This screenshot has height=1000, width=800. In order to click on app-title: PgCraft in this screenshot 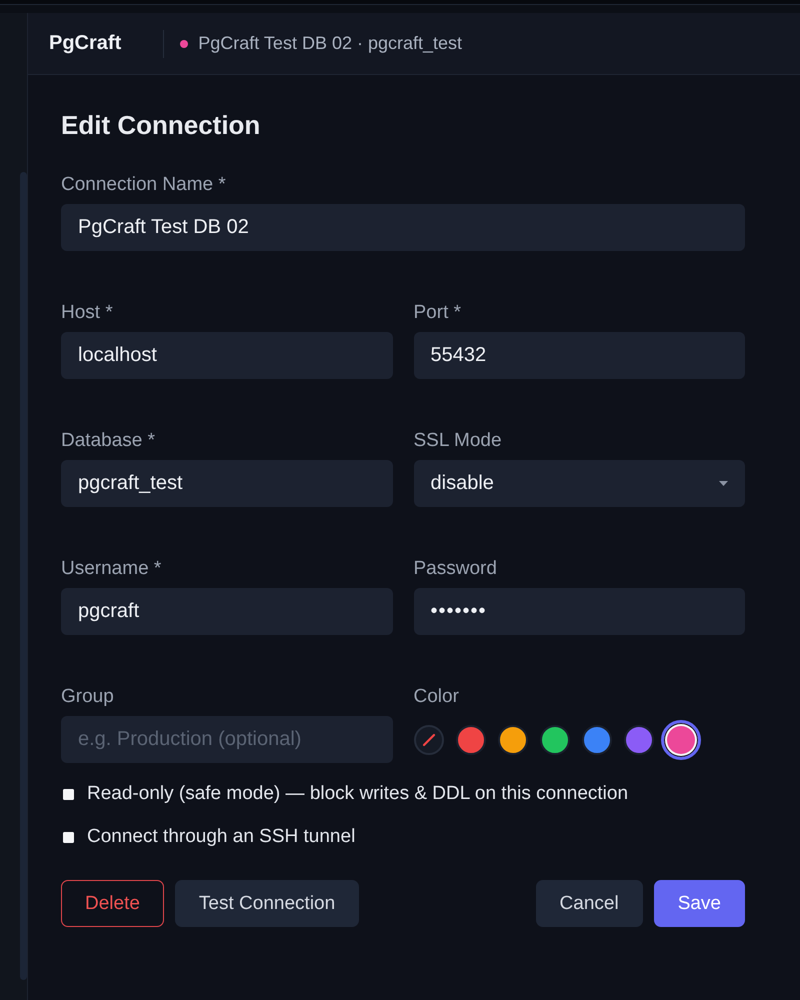, I will do `click(85, 43)`.